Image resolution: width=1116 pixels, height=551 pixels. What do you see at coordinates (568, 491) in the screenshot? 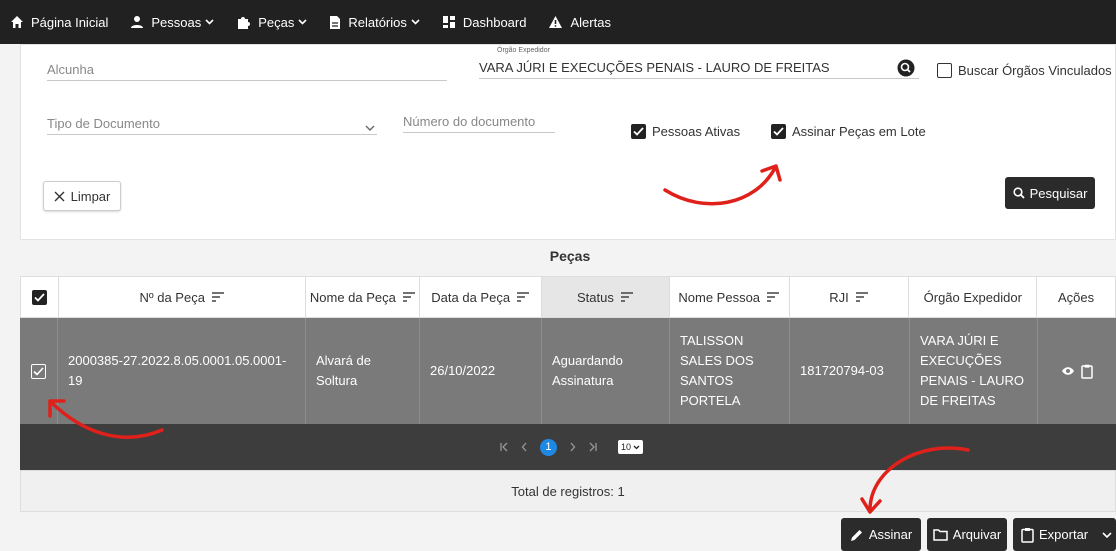
I see `total-registros: Total de registros: 1` at bounding box center [568, 491].